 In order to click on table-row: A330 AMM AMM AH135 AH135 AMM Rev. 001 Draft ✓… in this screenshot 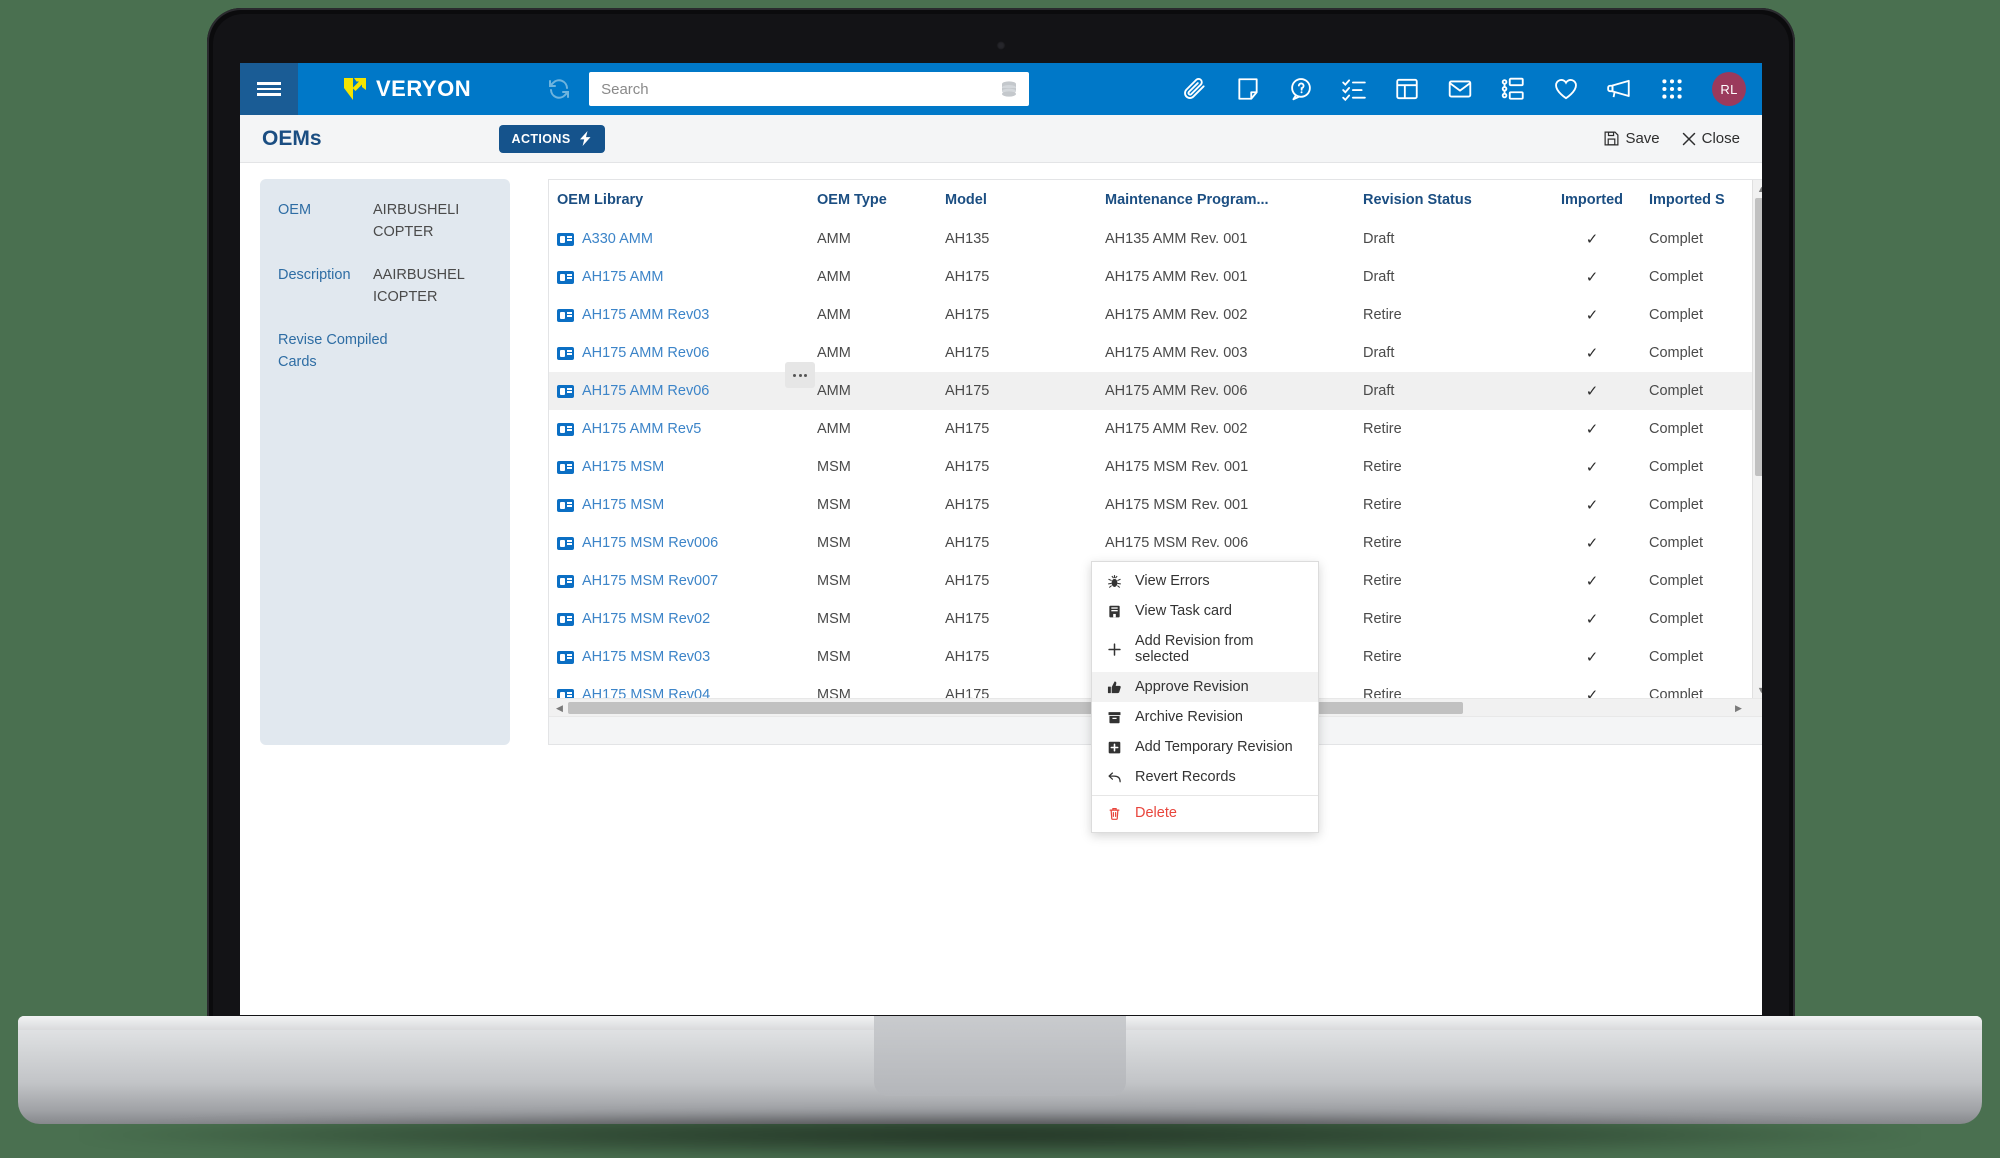, I will do `click(1155, 239)`.